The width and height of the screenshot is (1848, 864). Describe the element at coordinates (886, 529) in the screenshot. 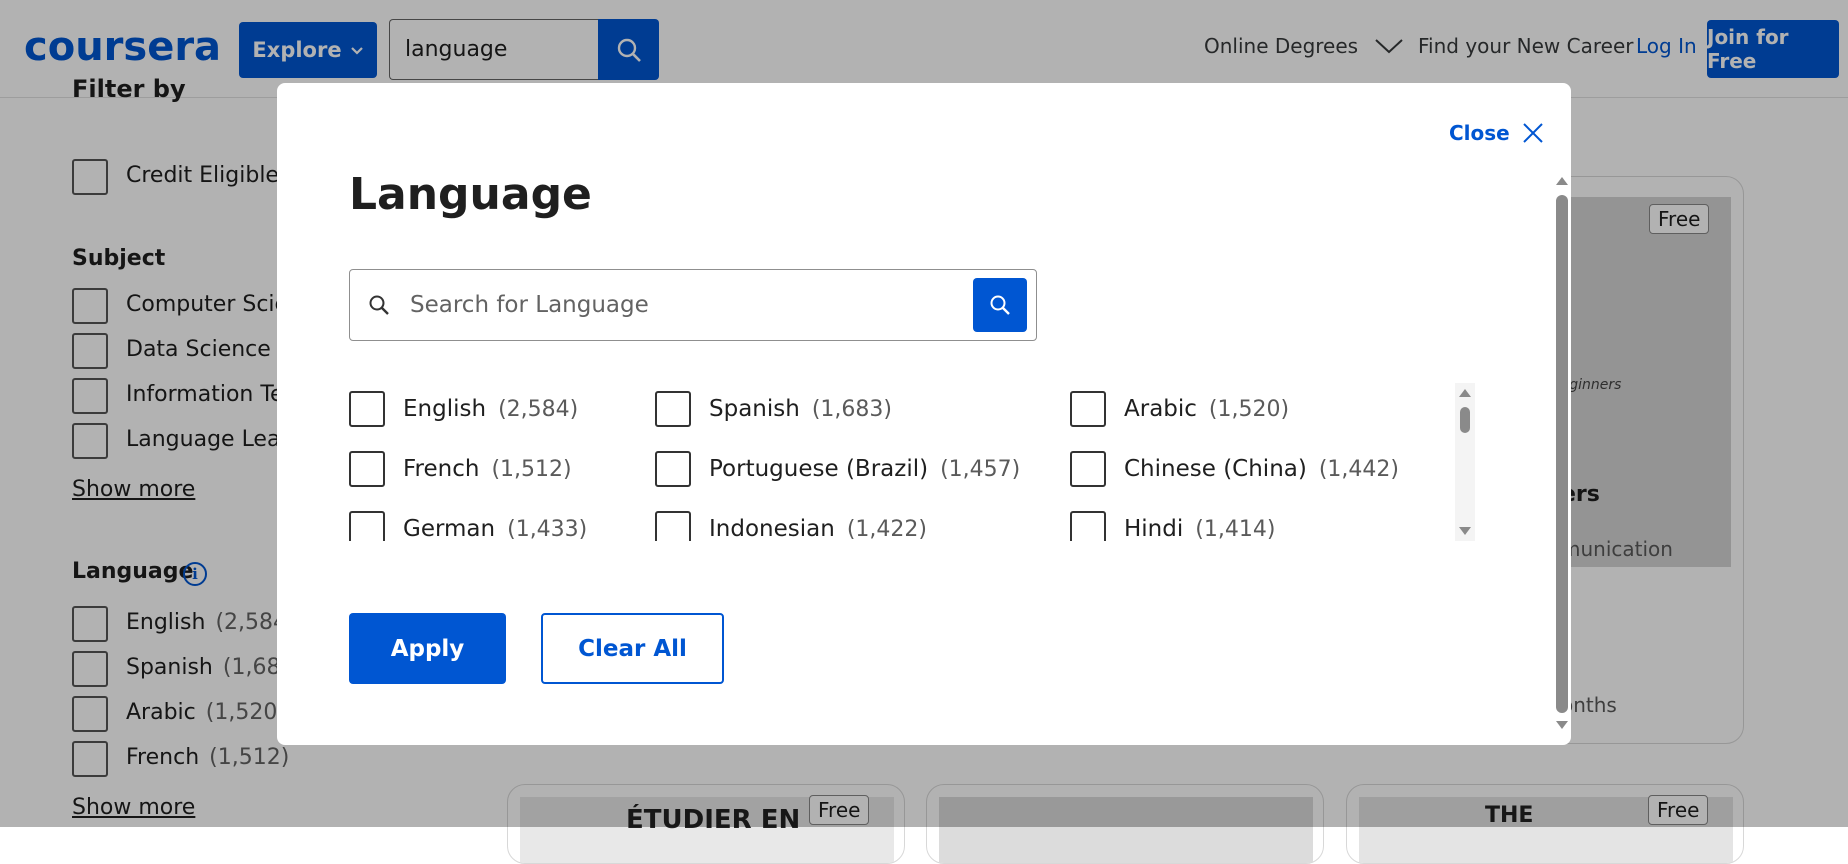

I see `language-option-count: (1,422)` at that location.